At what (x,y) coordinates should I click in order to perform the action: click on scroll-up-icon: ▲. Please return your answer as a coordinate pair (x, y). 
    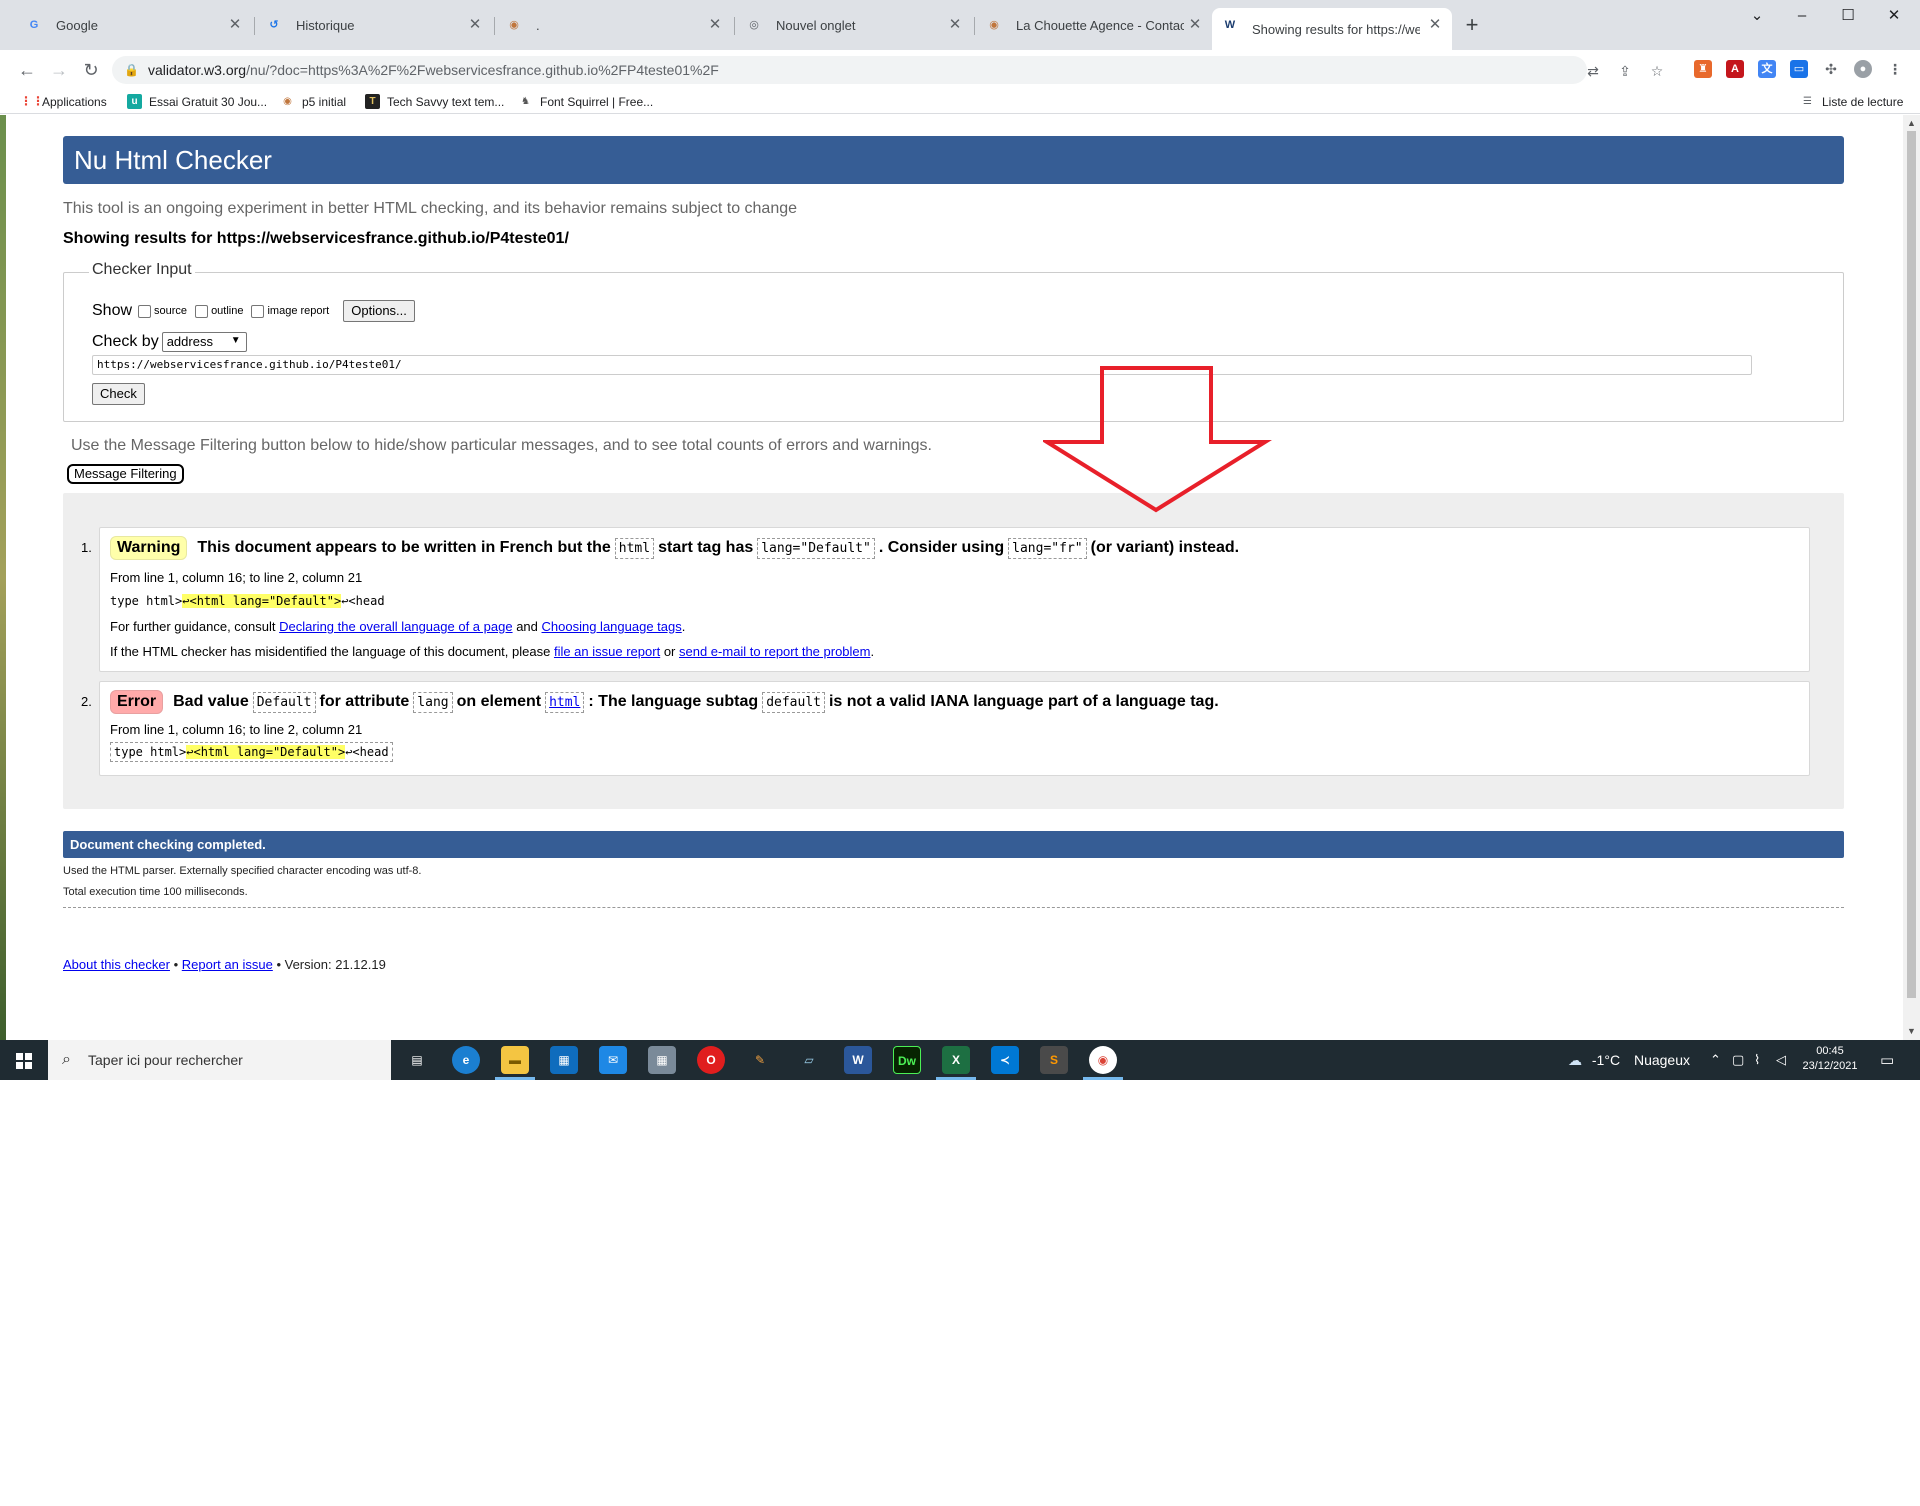
    Looking at the image, I should click on (1911, 123).